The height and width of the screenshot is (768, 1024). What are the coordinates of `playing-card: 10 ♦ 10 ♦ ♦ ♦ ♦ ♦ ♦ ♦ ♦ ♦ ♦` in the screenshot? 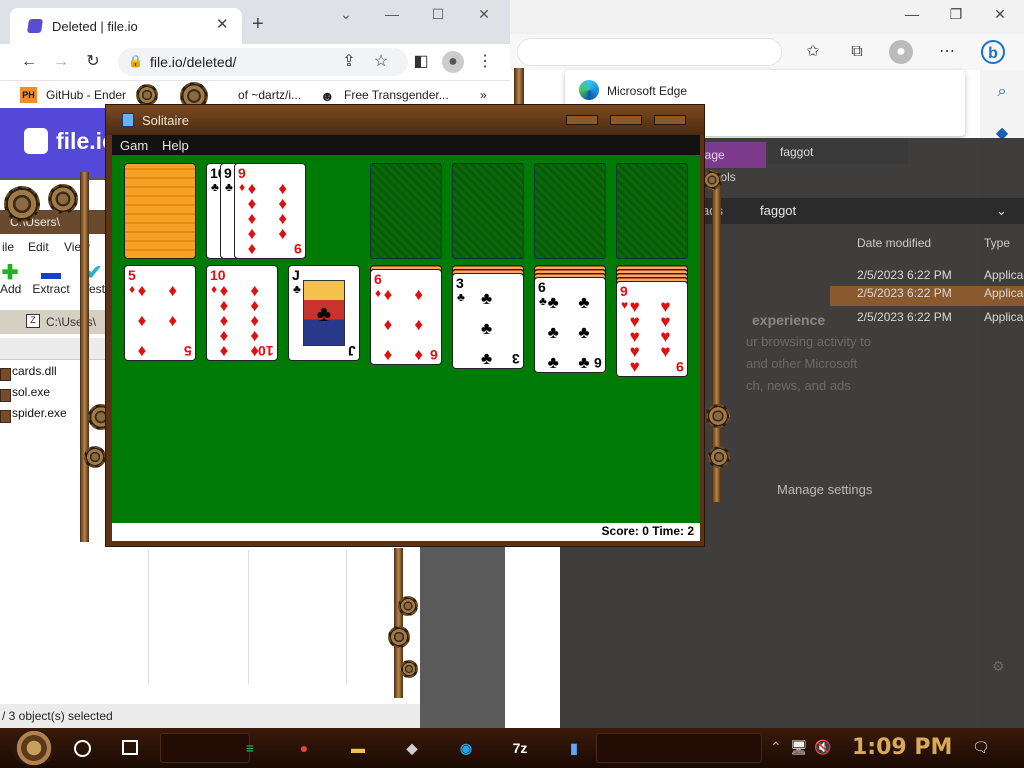 It's located at (242, 313).